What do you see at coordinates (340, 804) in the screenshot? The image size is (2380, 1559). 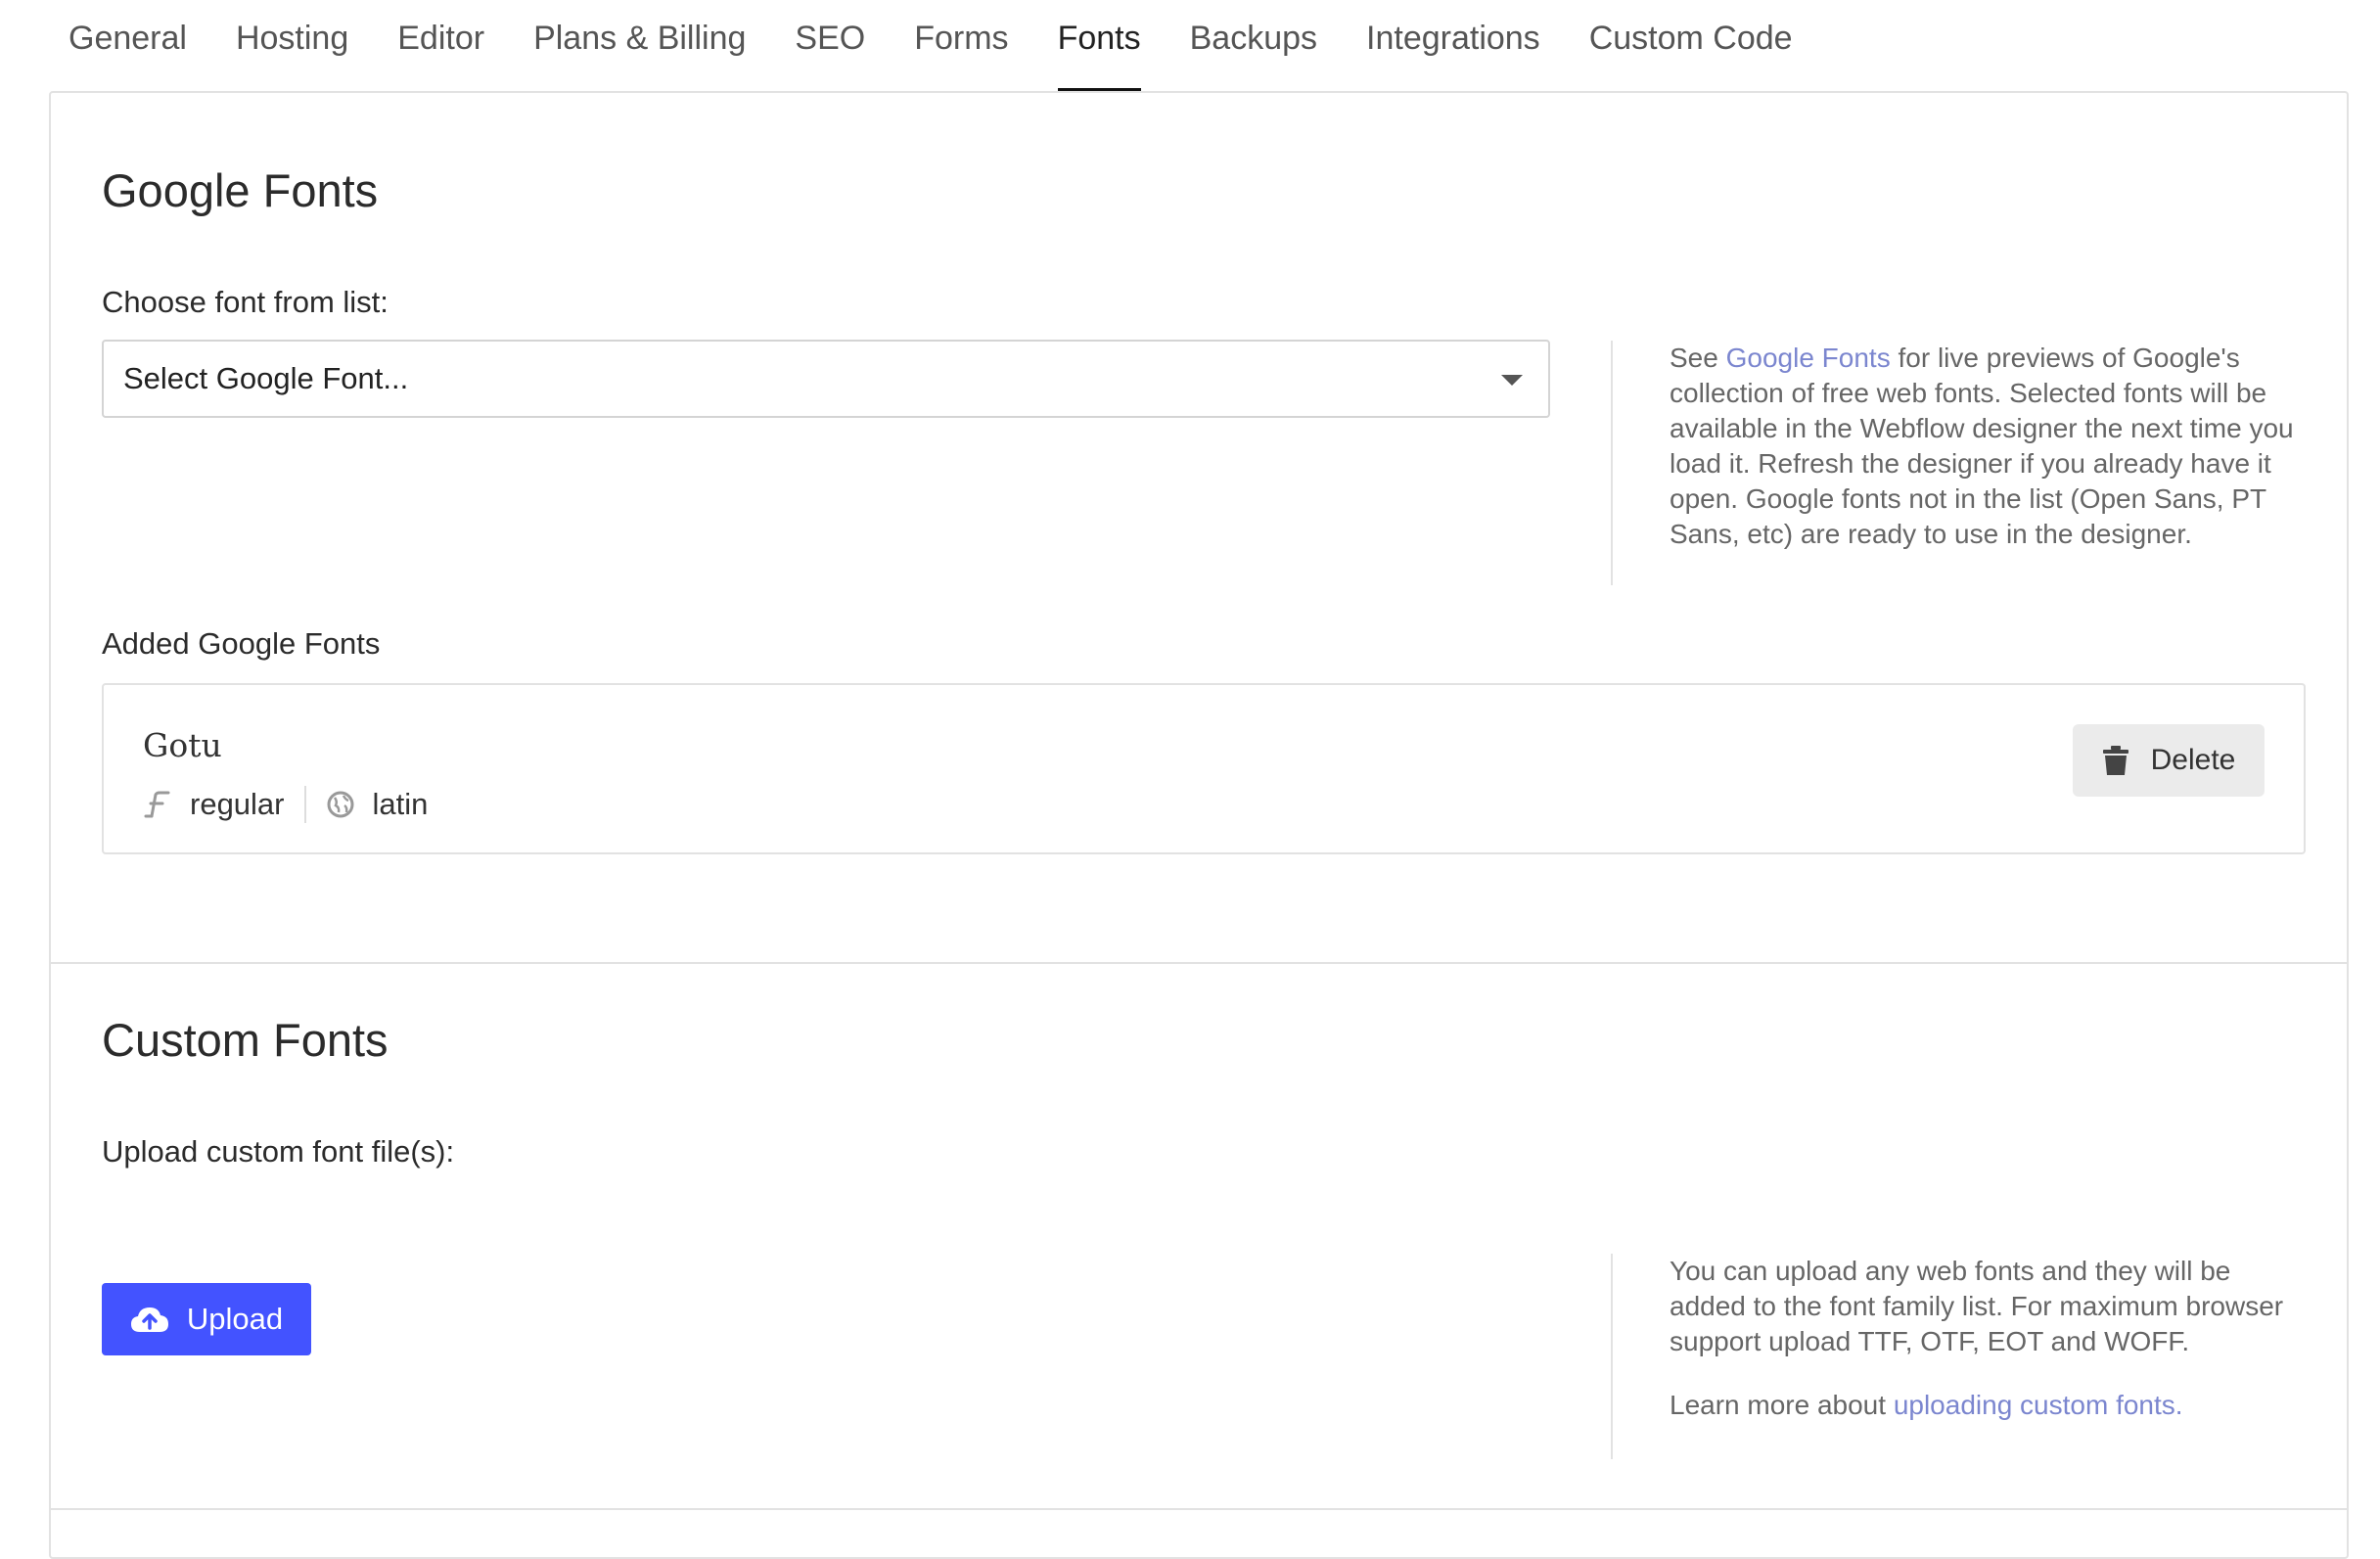 I see `globe-icon` at bounding box center [340, 804].